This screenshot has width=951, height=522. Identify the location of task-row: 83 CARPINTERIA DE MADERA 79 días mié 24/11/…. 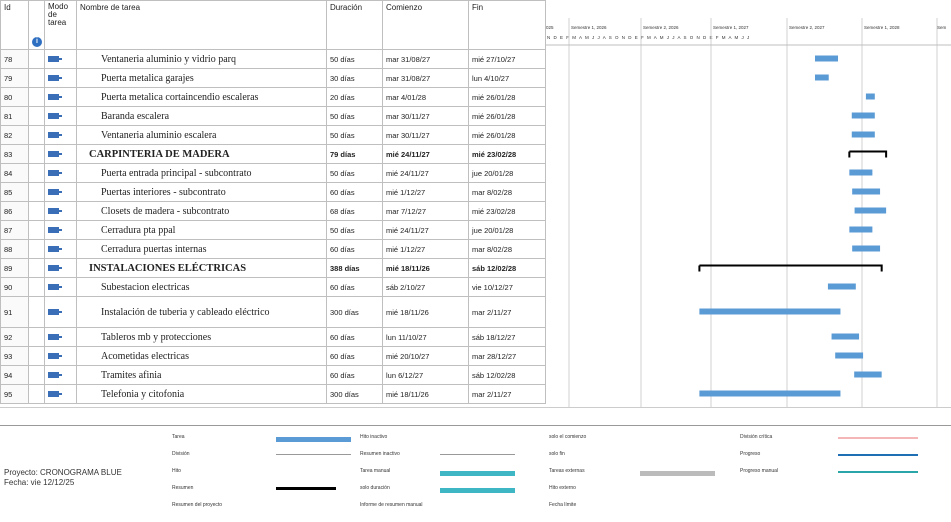
(273, 154).